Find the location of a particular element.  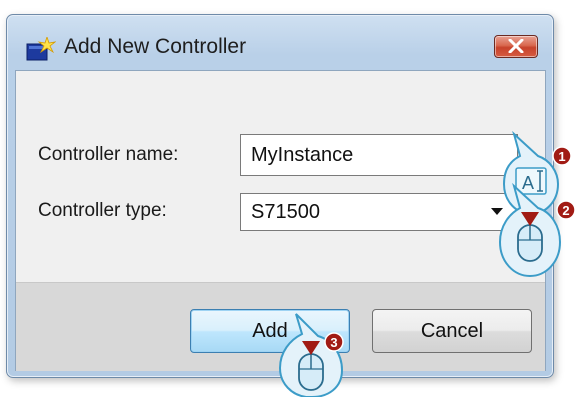

controller-name-input is located at coordinates (379, 155).